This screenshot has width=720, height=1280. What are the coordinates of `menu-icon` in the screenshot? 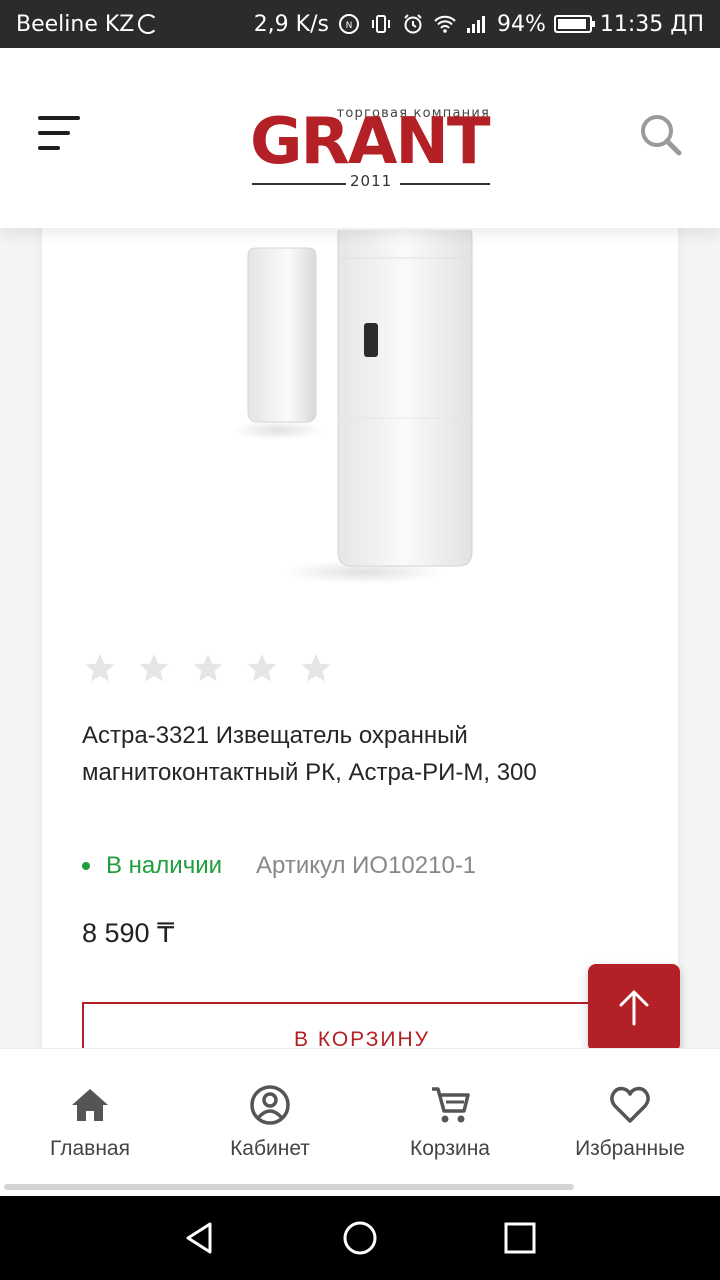 It's located at (60, 136).